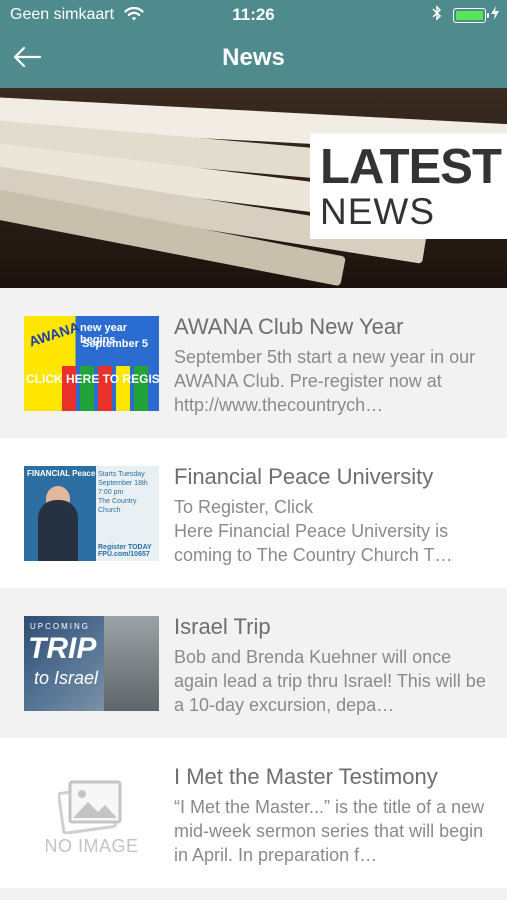  I want to click on no-image-label: NO IMAGE, so click(91, 846).